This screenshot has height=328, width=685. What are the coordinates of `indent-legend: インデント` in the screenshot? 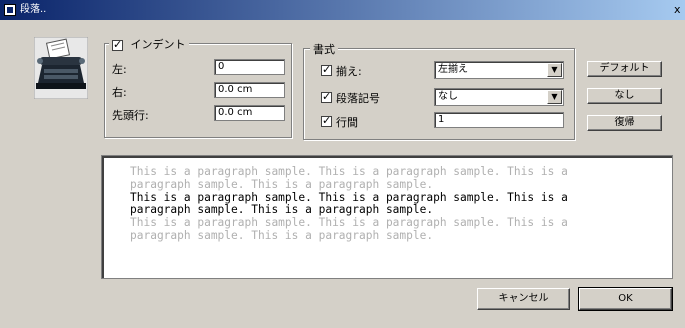 It's located at (149, 44).